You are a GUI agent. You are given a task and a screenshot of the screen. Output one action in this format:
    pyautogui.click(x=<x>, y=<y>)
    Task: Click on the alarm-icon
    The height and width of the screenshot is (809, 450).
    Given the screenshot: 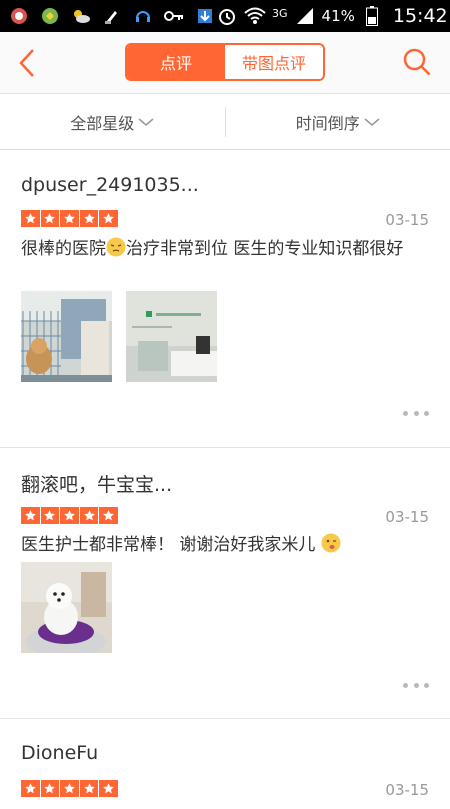 What is the action you would take?
    pyautogui.click(x=227, y=16)
    